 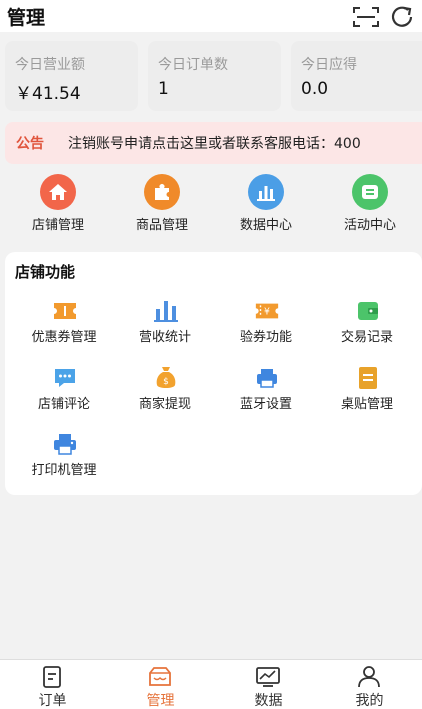 What do you see at coordinates (163, 89) in the screenshot?
I see `stat-value: 1` at bounding box center [163, 89].